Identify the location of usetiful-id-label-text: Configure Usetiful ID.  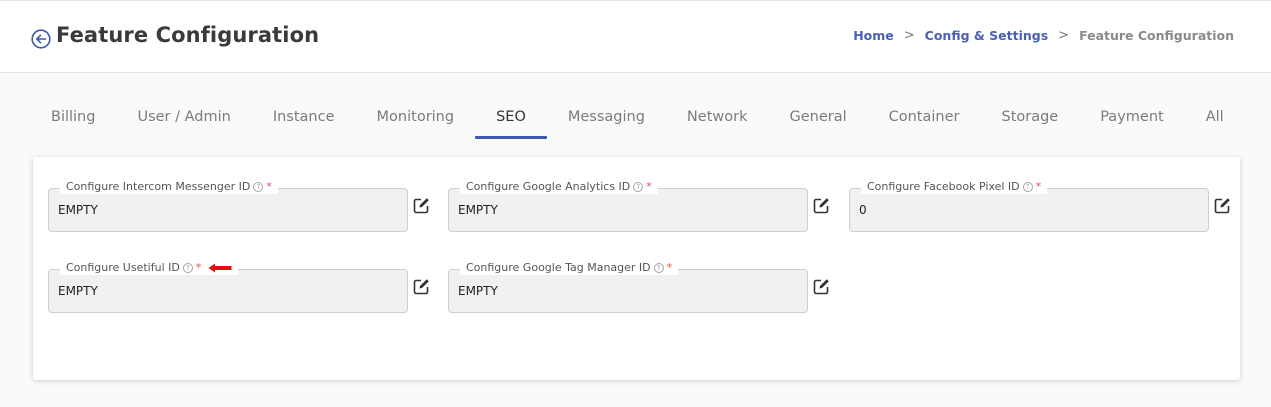
(123, 267).